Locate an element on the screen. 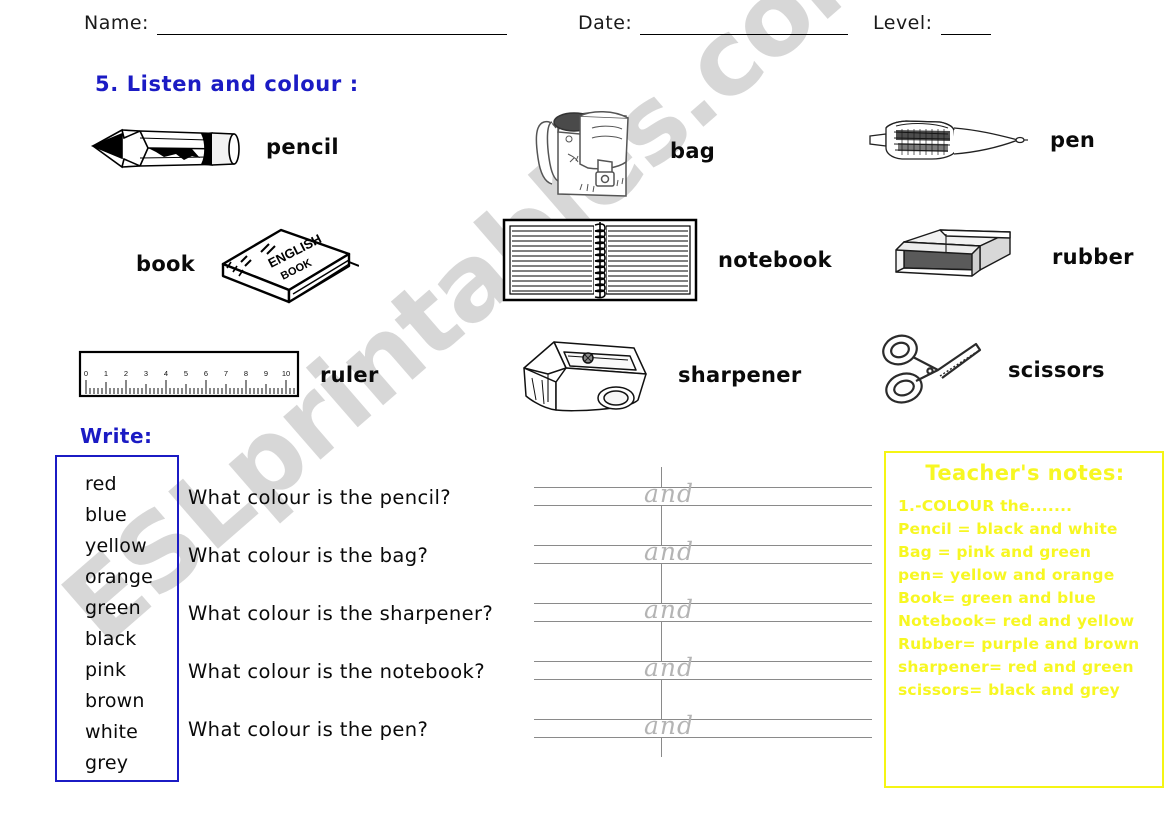  level-field: Level: is located at coordinates (932, 24).